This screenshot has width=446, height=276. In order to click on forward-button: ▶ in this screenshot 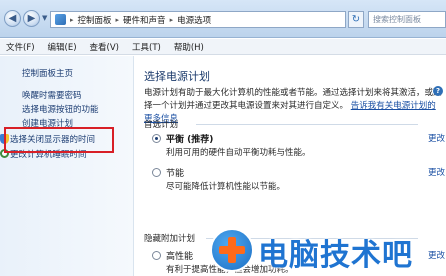, I will do `click(31, 18)`.